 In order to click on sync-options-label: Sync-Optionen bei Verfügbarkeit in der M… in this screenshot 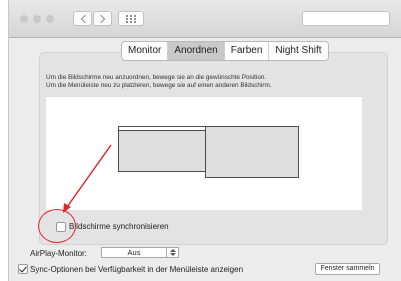, I will do `click(137, 269)`.